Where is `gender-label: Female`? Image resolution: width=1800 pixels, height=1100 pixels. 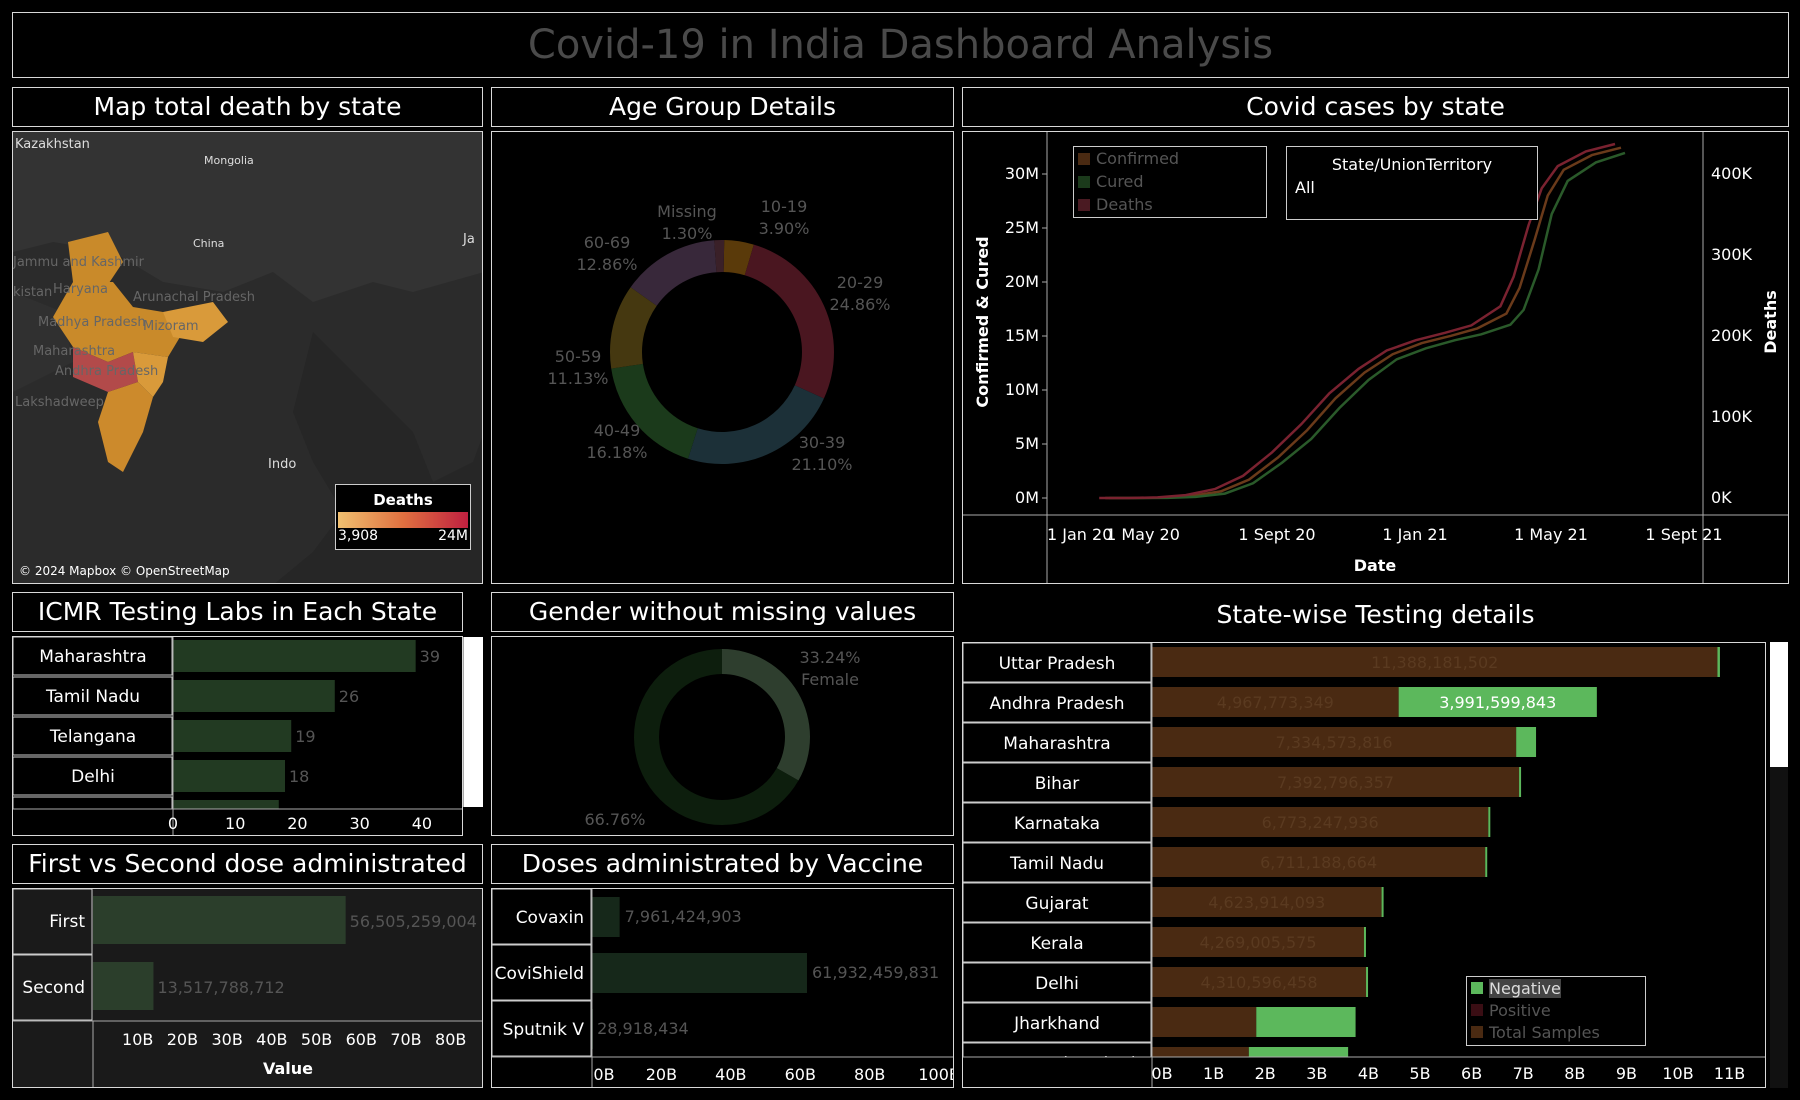
gender-label: Female is located at coordinates (830, 679).